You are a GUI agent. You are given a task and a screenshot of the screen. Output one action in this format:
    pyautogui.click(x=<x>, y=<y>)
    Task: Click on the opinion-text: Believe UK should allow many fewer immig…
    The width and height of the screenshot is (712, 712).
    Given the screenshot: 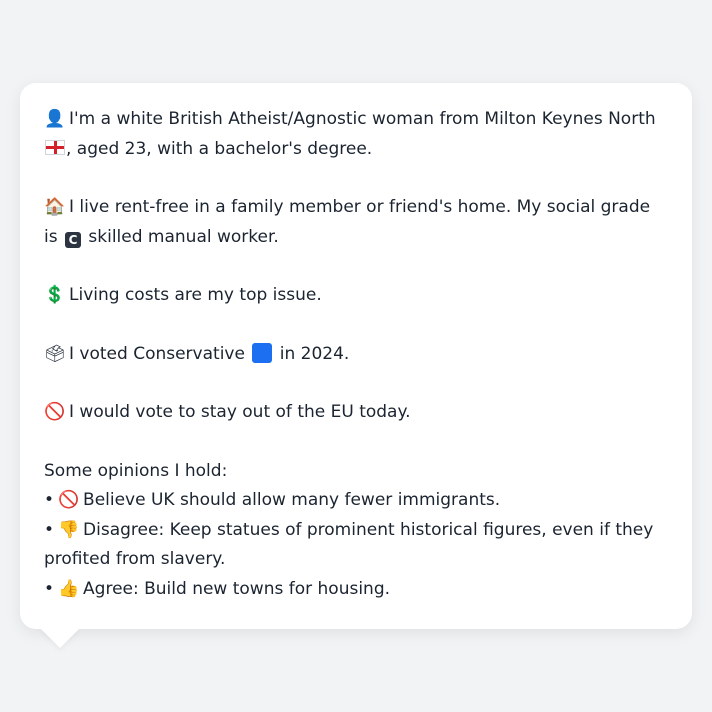 What is the action you would take?
    pyautogui.click(x=292, y=500)
    